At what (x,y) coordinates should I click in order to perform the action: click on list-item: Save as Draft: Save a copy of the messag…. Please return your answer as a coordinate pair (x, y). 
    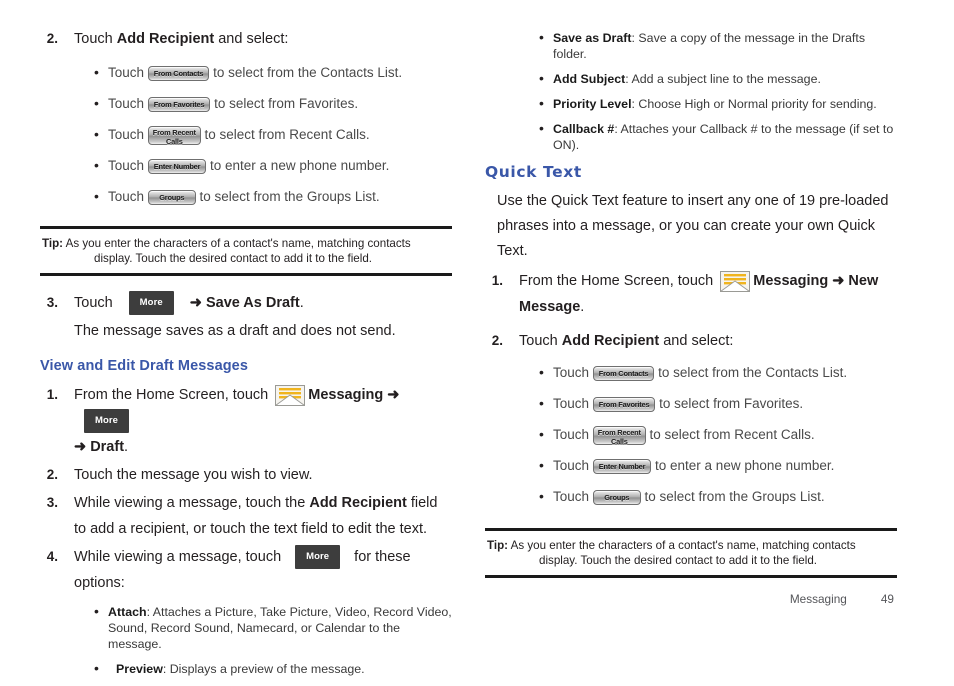
    Looking at the image, I should click on (718, 45).